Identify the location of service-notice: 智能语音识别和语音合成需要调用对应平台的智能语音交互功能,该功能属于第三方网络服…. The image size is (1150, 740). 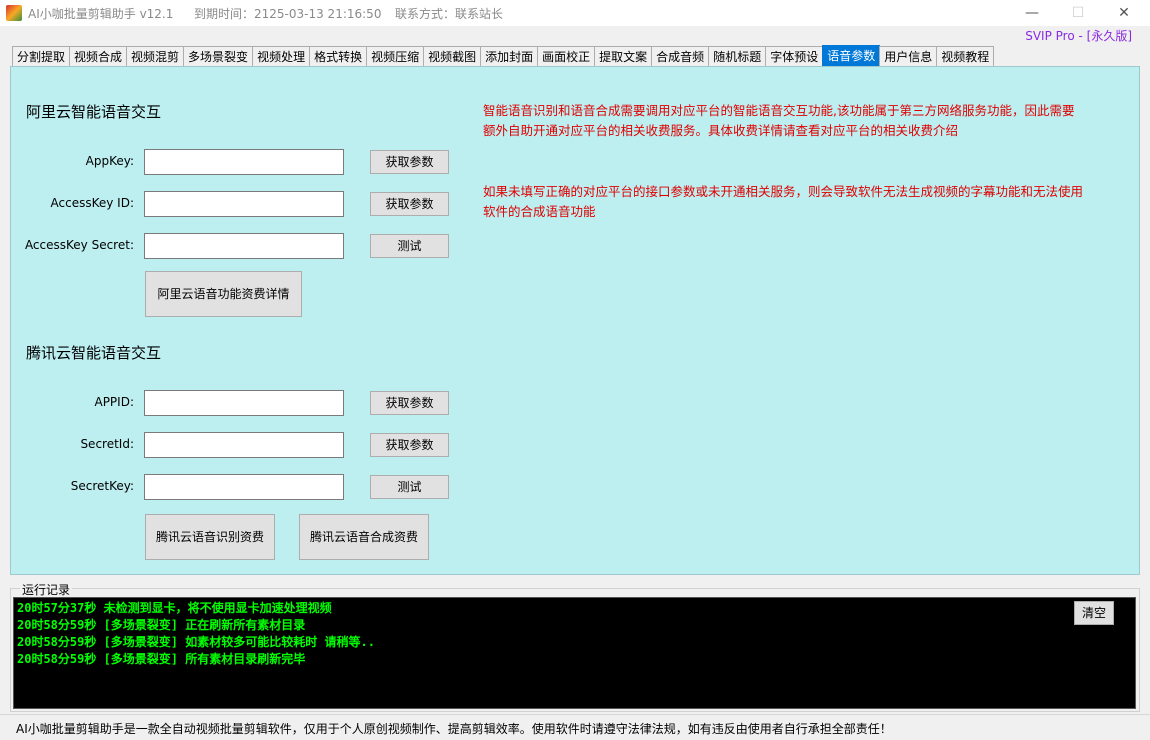
(779, 120).